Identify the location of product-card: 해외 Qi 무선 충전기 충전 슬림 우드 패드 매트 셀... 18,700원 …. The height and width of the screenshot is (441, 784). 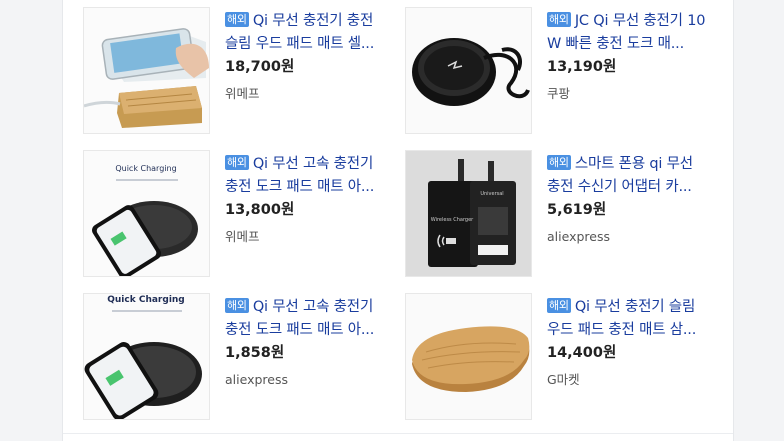
(225, 67).